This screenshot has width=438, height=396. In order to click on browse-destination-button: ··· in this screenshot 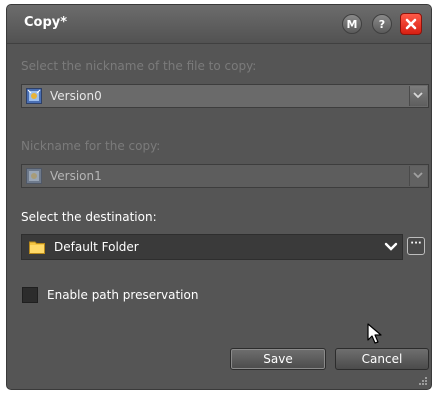, I will do `click(416, 246)`.